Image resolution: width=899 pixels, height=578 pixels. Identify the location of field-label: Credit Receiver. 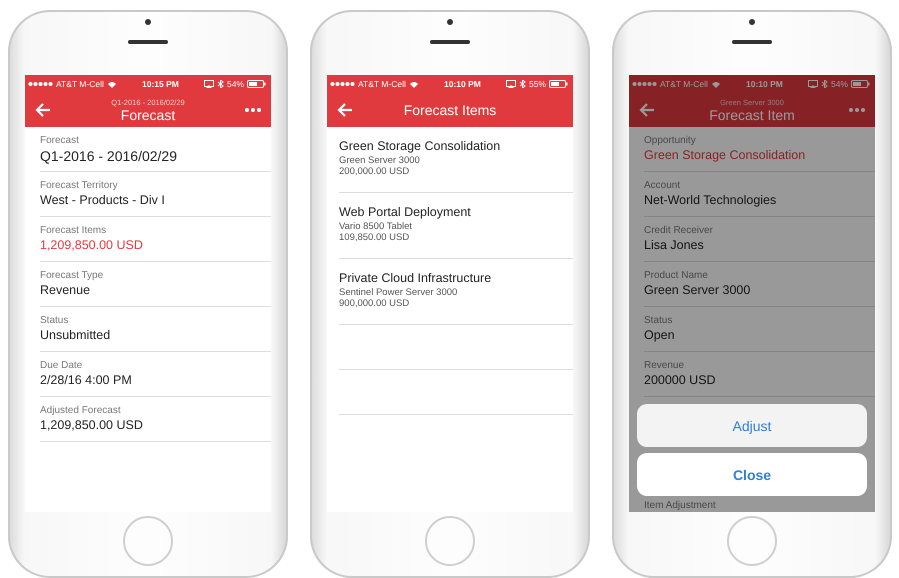
(679, 230).